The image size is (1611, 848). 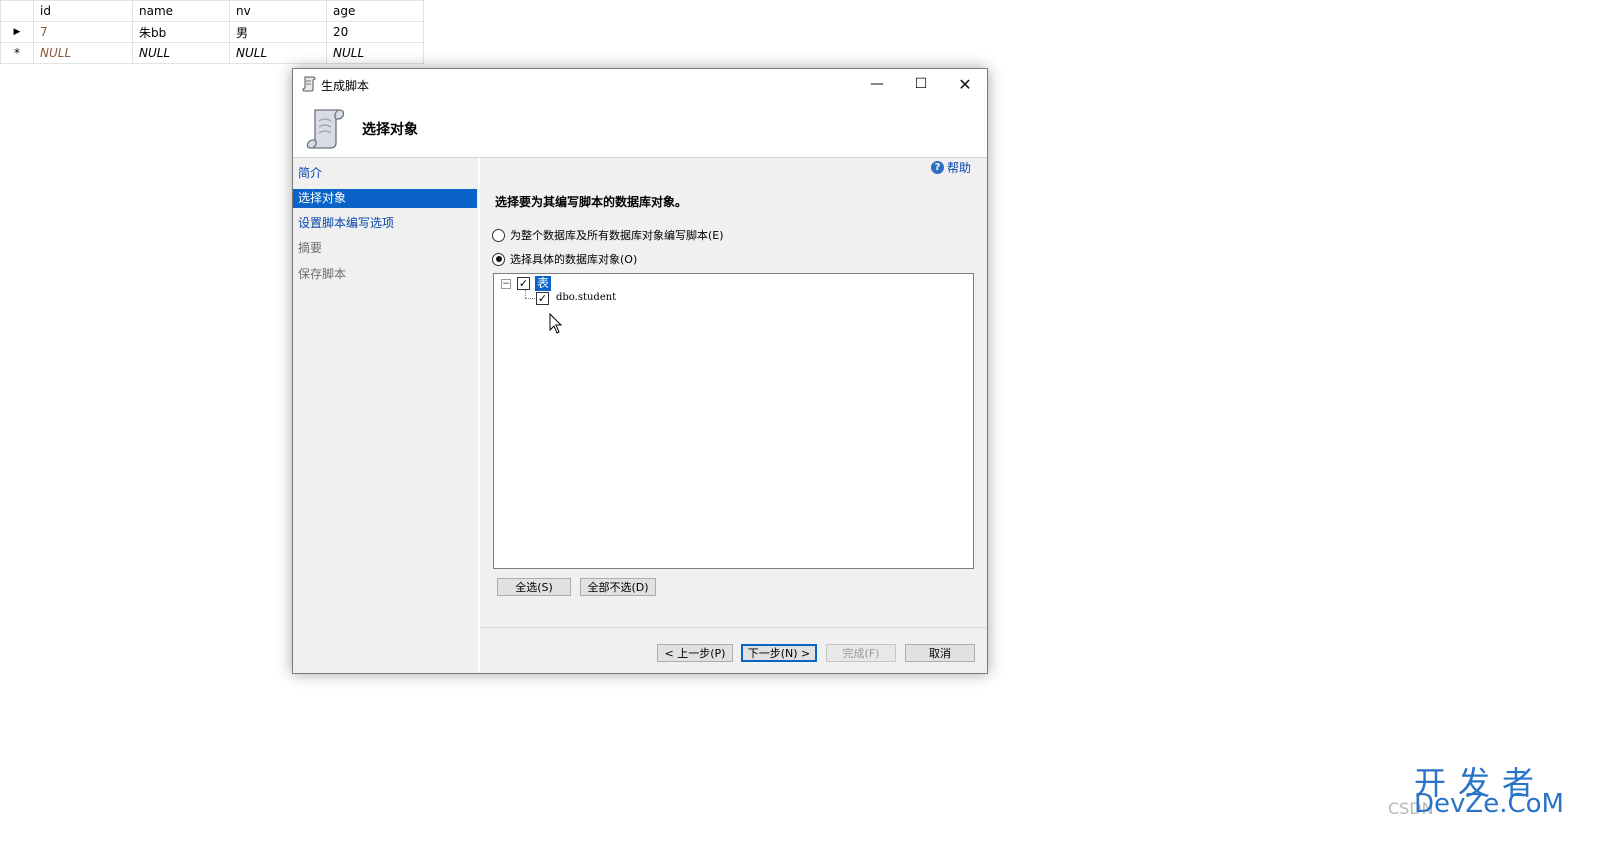 What do you see at coordinates (556, 323) in the screenshot?
I see `mouse-cursor-icon` at bounding box center [556, 323].